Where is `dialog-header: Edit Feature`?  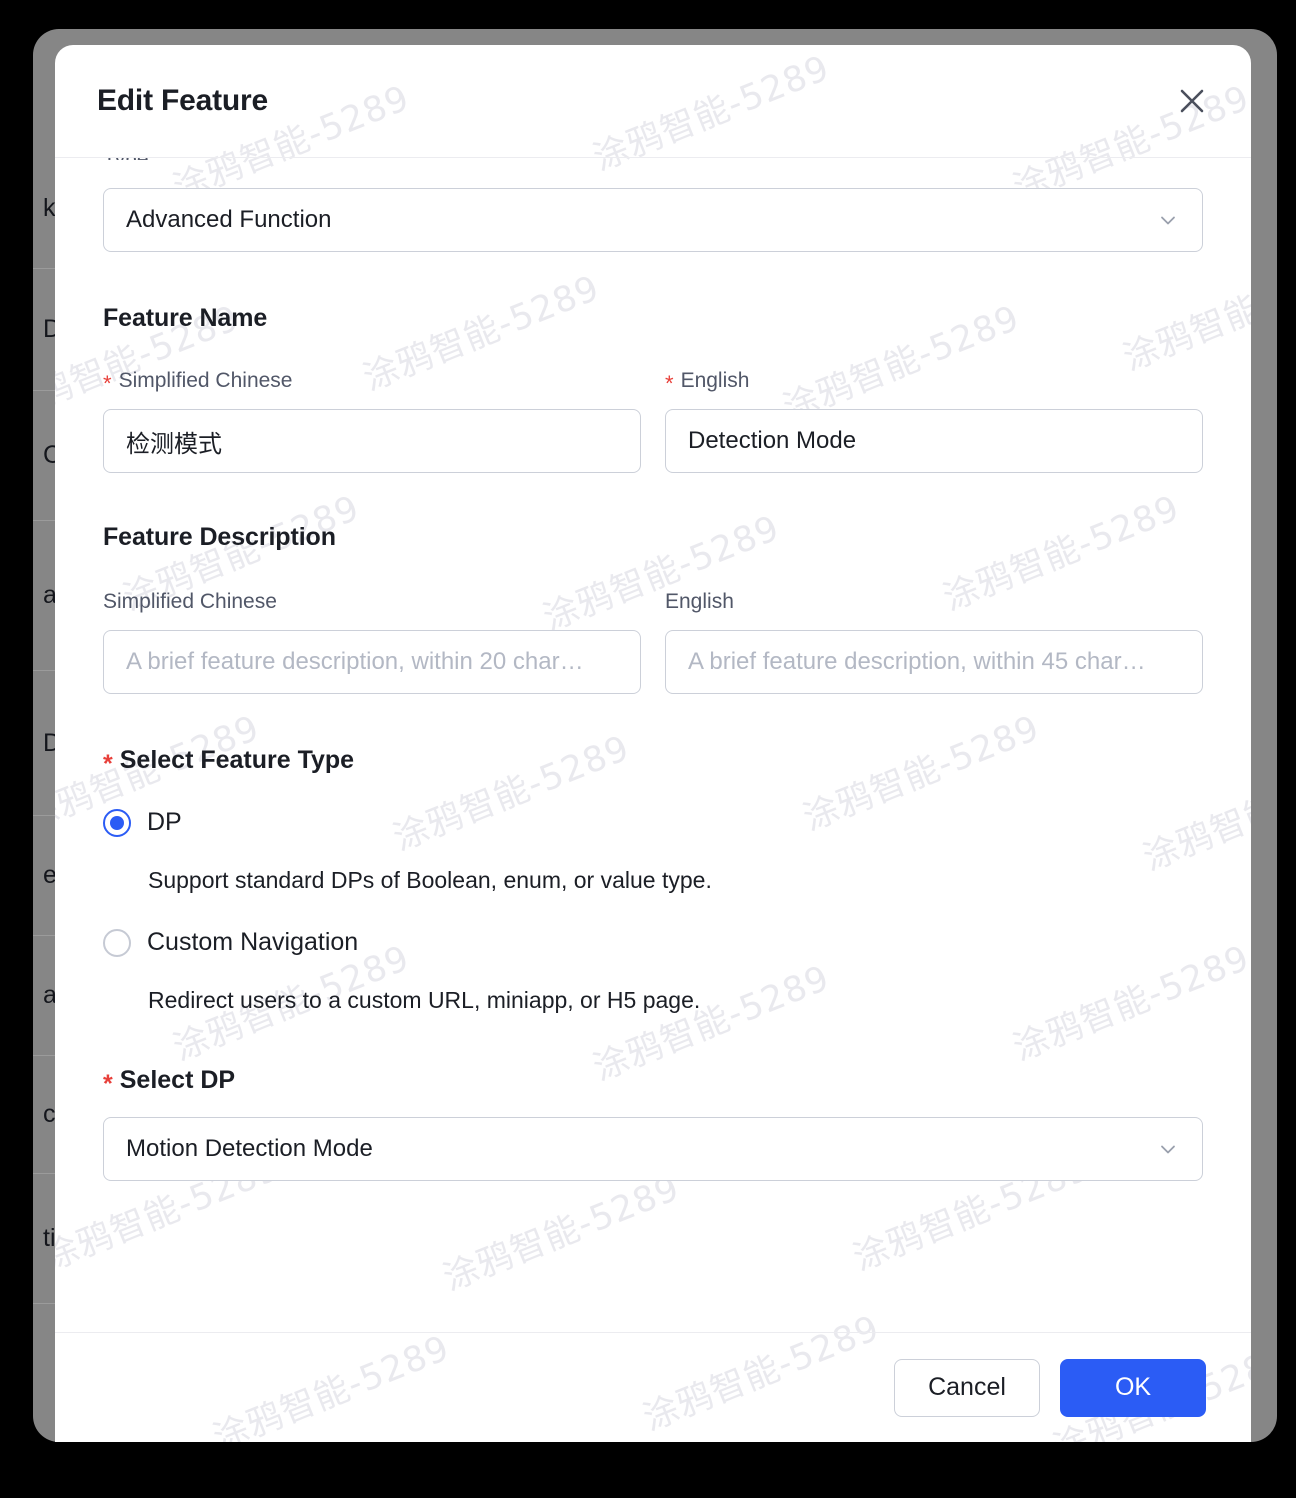
dialog-header: Edit Feature is located at coordinates (653, 101).